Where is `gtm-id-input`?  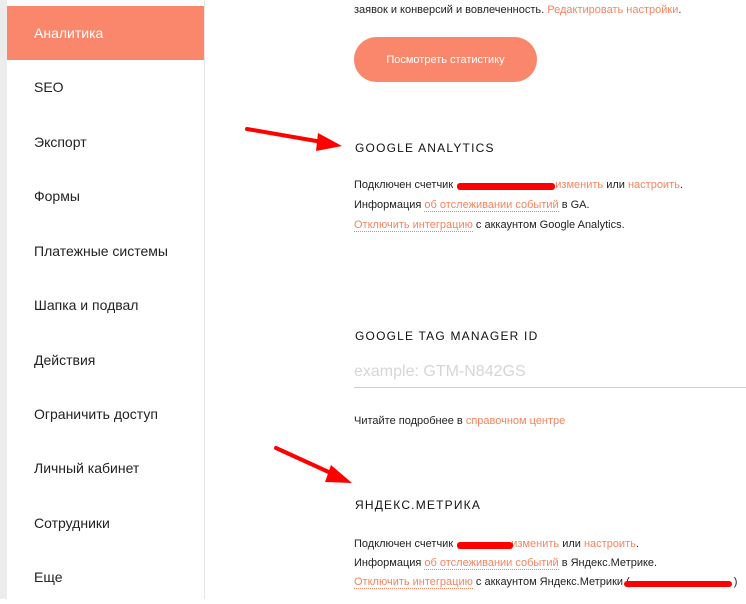
gtm-id-input is located at coordinates (550, 372).